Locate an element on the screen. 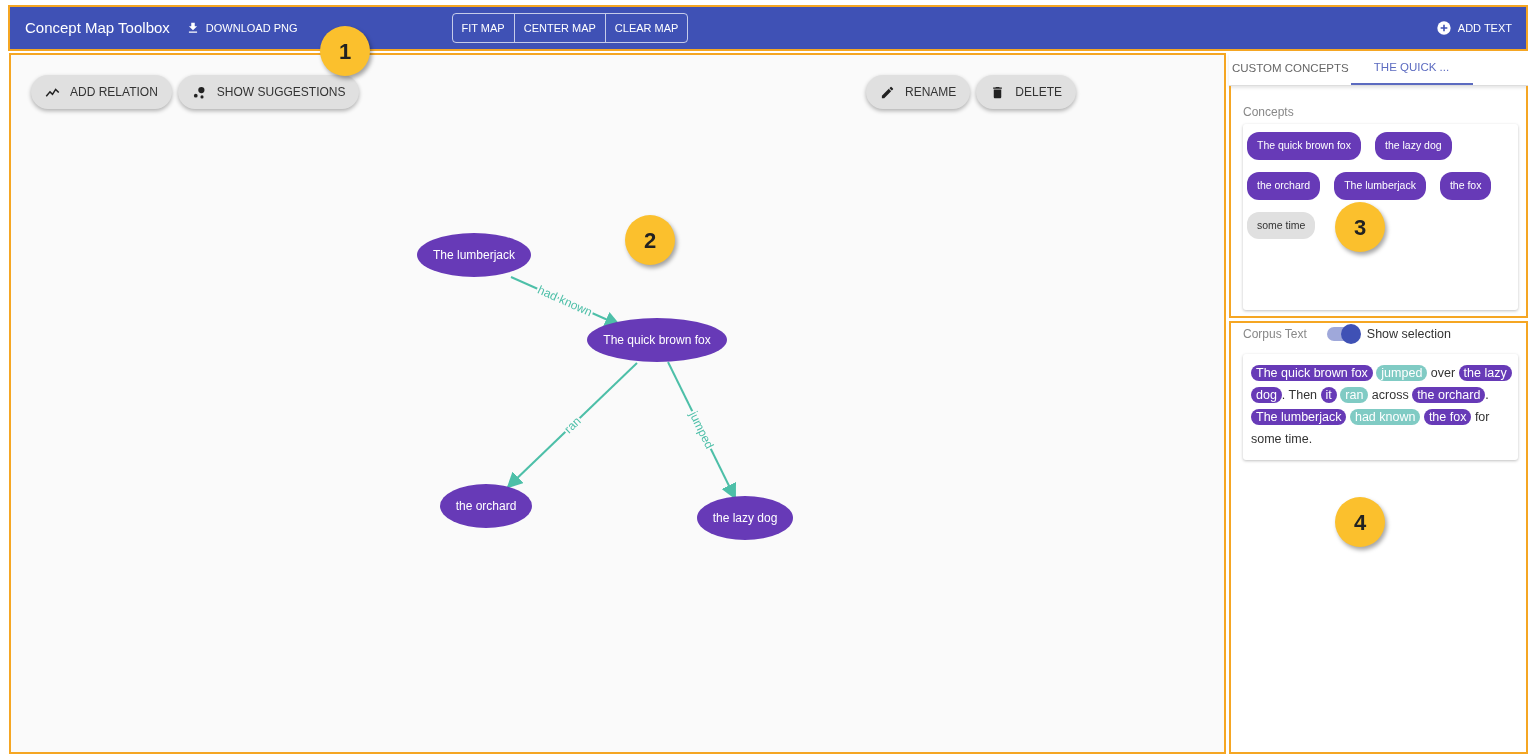 The image size is (1528, 756). action-button: SHOW SUGGESTIONS is located at coordinates (268, 92).